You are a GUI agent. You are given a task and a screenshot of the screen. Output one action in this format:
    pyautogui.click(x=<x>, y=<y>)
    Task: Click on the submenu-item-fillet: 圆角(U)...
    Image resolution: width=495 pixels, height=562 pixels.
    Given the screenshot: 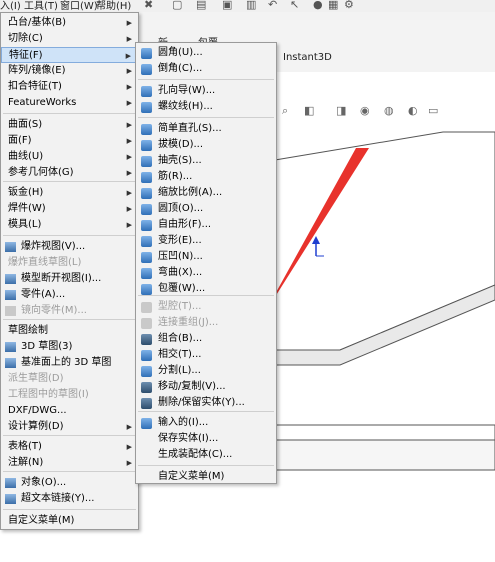 What is the action you would take?
    pyautogui.click(x=206, y=53)
    